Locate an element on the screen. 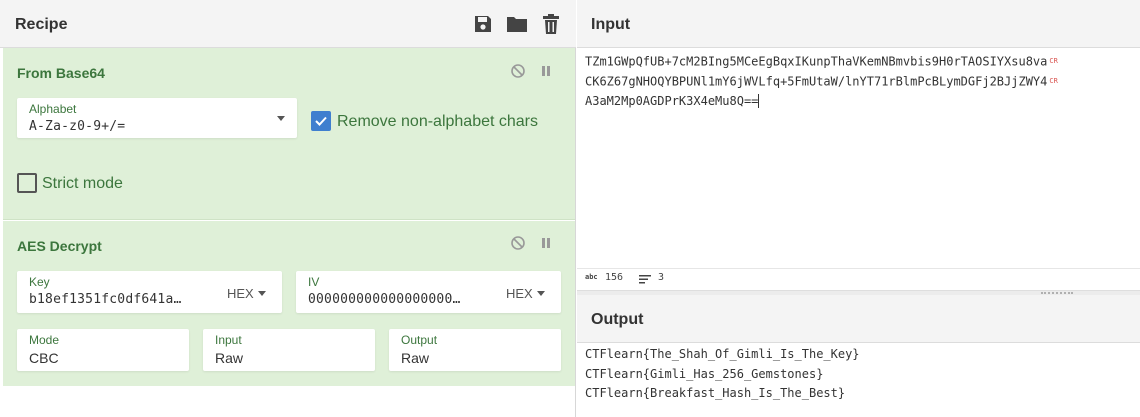  length-icon: abc is located at coordinates (591, 277).